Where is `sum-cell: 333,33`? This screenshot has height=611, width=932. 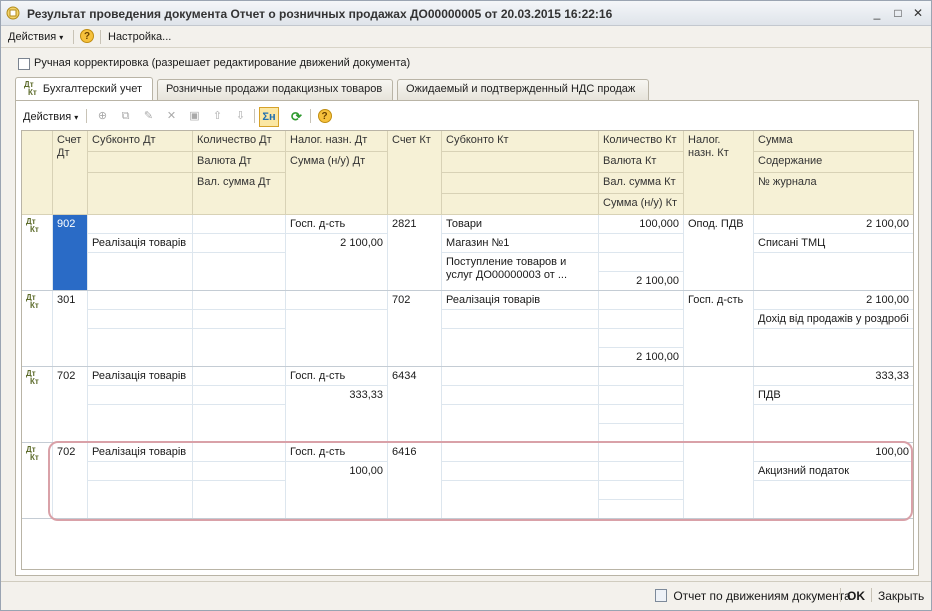 sum-cell: 333,33 is located at coordinates (833, 376).